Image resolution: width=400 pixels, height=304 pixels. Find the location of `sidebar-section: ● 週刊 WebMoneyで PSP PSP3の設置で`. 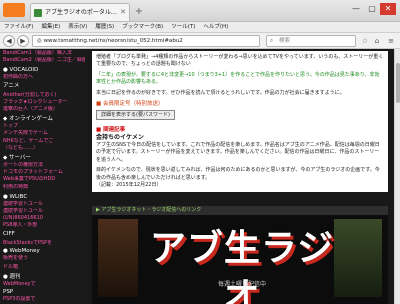

sidebar-section: ● 週刊 WebMoneyで PSP PSP3の設置で is located at coordinates (44, 288).